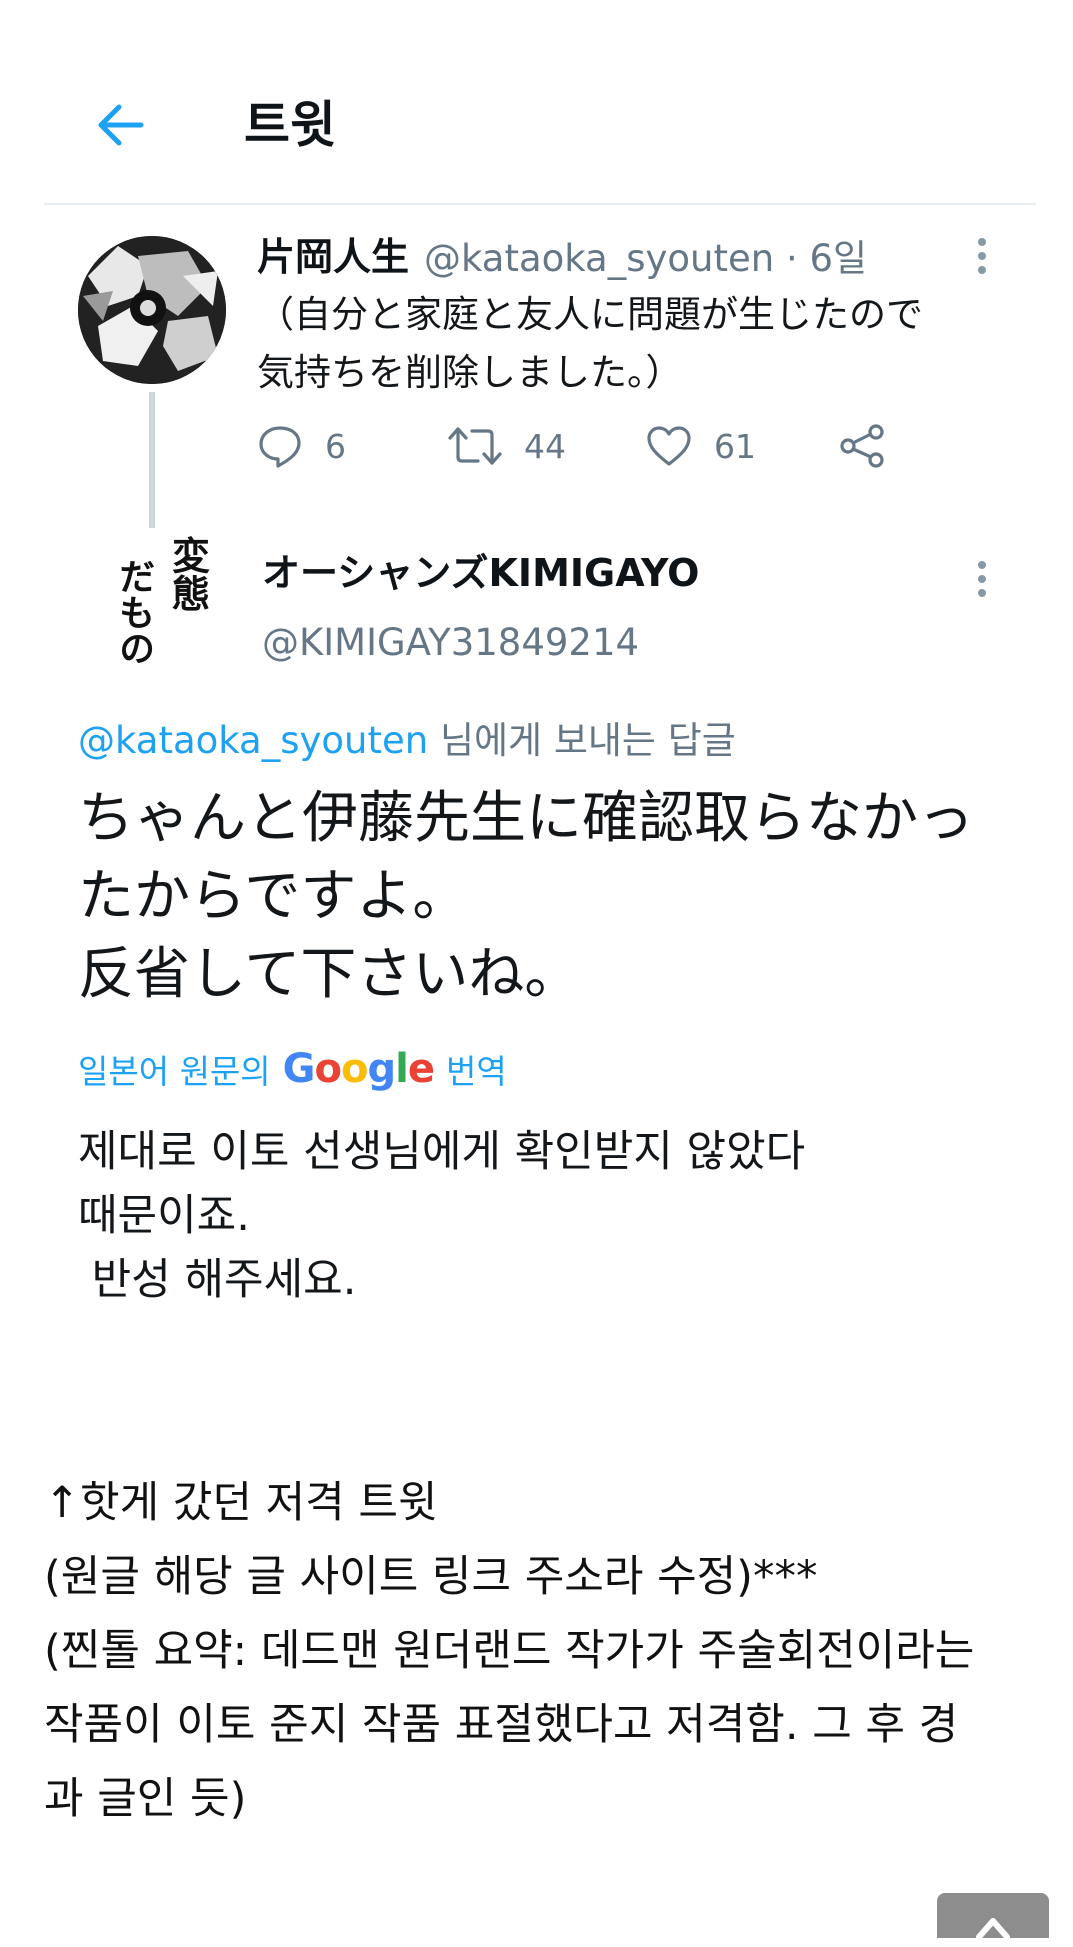  Describe the element at coordinates (826, 258) in the screenshot. I see `tweet-time: · 6일` at that location.